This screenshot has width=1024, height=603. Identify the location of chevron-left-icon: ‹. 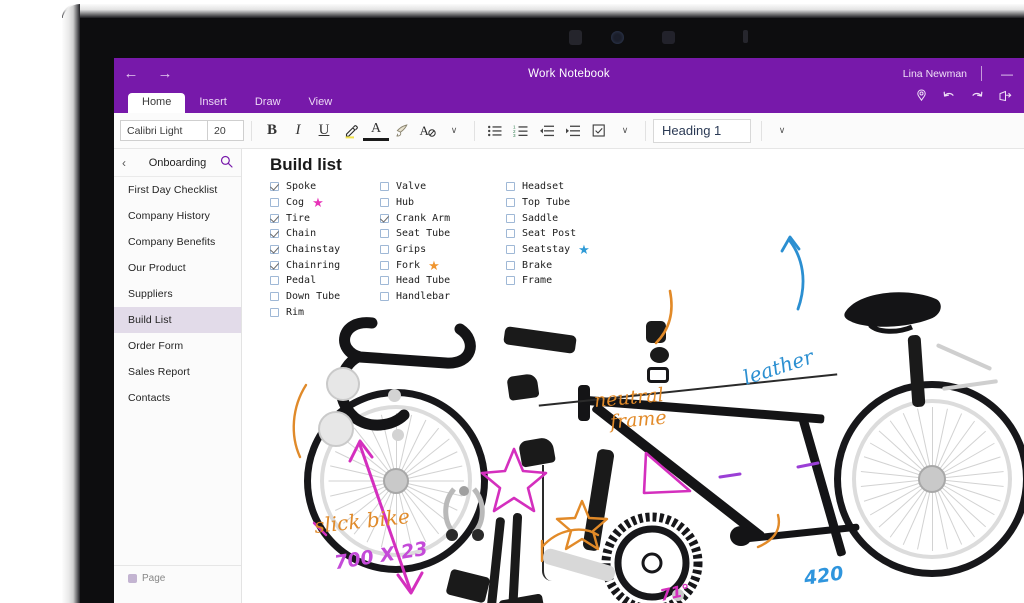
(130, 163).